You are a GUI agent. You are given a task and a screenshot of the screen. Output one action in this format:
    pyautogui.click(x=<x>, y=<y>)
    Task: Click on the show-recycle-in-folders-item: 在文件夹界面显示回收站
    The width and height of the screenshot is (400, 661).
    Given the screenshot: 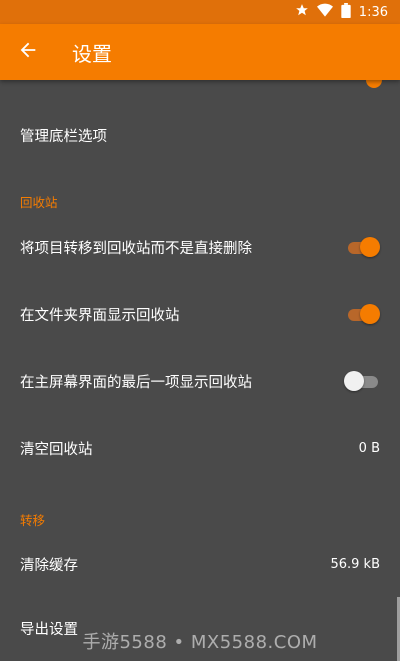 What is the action you would take?
    pyautogui.click(x=200, y=314)
    